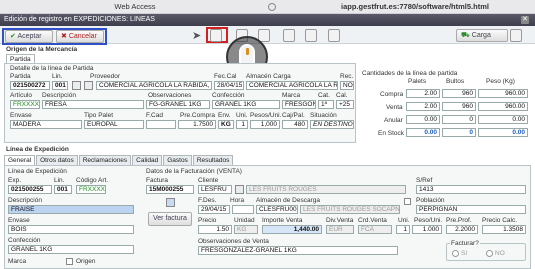  What do you see at coordinates (525, 20) in the screenshot?
I see `close-icon: ✕` at bounding box center [525, 20].